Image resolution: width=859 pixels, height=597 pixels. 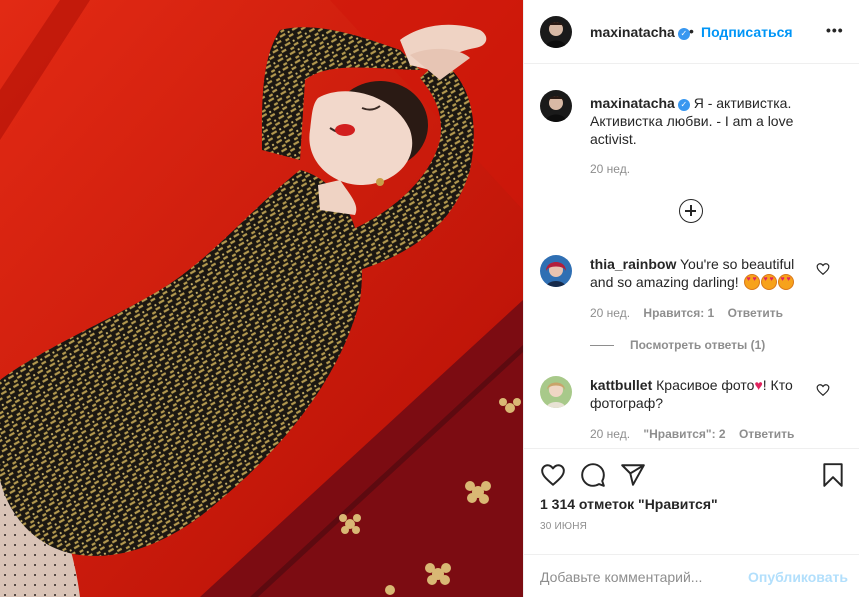 I want to click on caption-username: maxinatacha, so click(x=632, y=103).